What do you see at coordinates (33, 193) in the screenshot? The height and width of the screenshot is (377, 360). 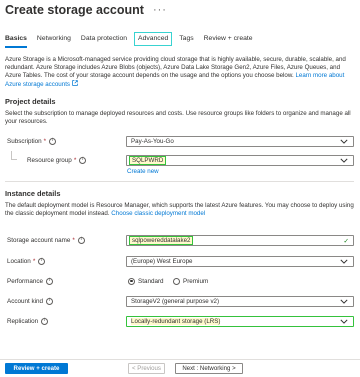 I see `instance-details-title: Instance details` at bounding box center [33, 193].